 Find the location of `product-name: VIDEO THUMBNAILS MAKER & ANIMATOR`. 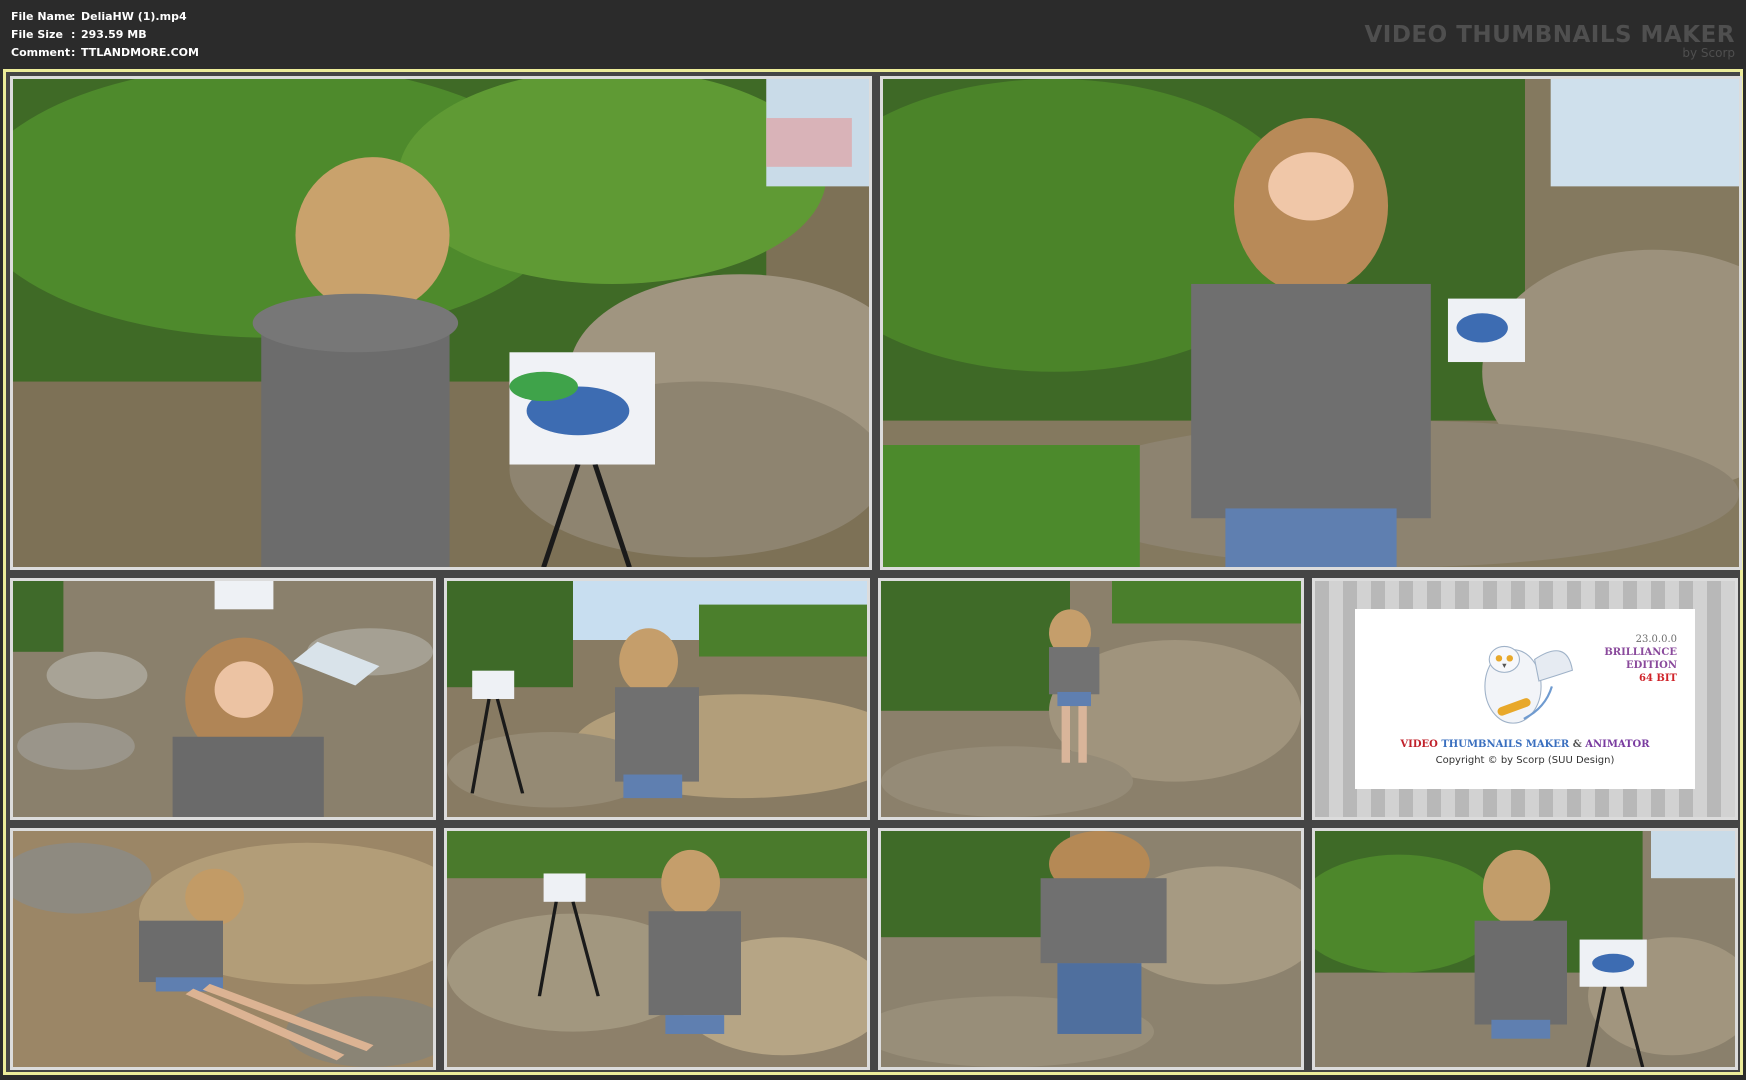

product-name: VIDEO THUMBNAILS MAKER & ANIMATOR is located at coordinates (1525, 744).